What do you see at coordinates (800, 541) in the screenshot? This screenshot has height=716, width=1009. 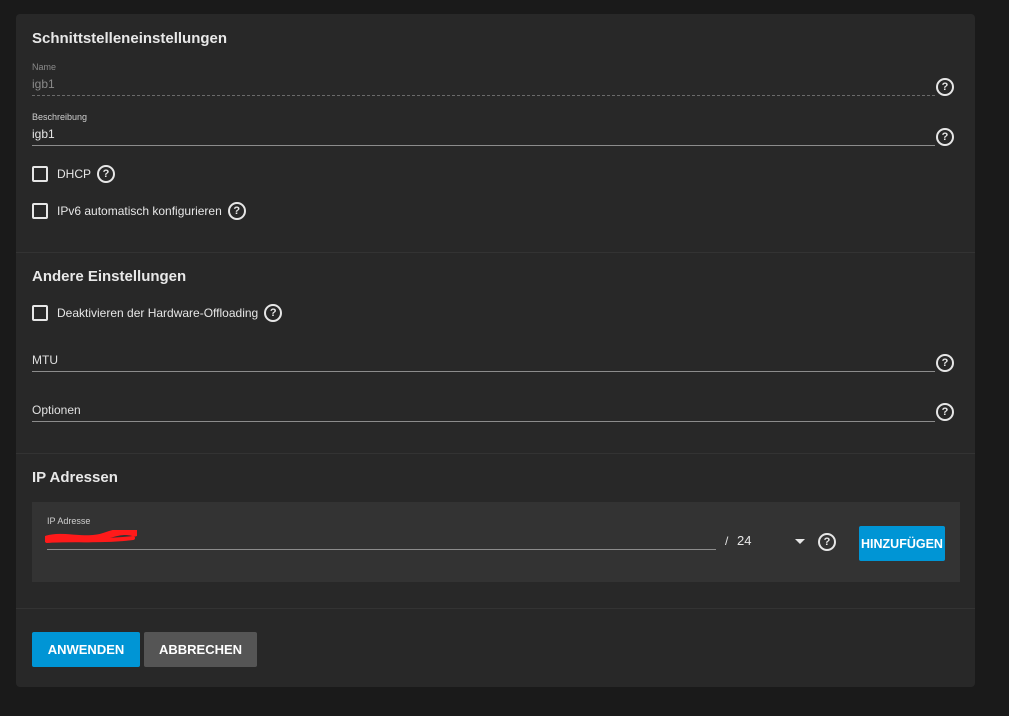 I see `caret-down-icon` at bounding box center [800, 541].